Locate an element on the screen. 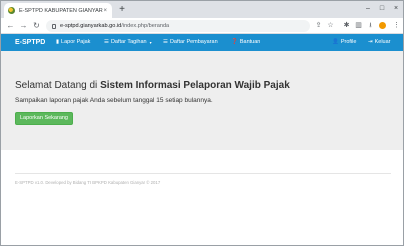  side-panel-icon: ▥ is located at coordinates (358, 25).